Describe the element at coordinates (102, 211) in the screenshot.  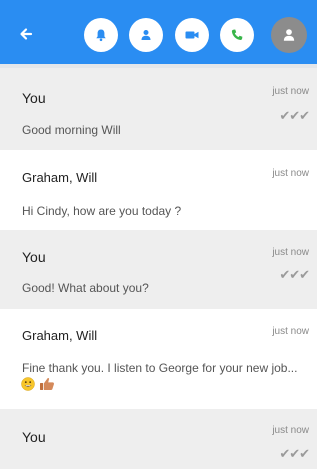
I see `message-text: Hi Cindy, how are you today ?` at that location.